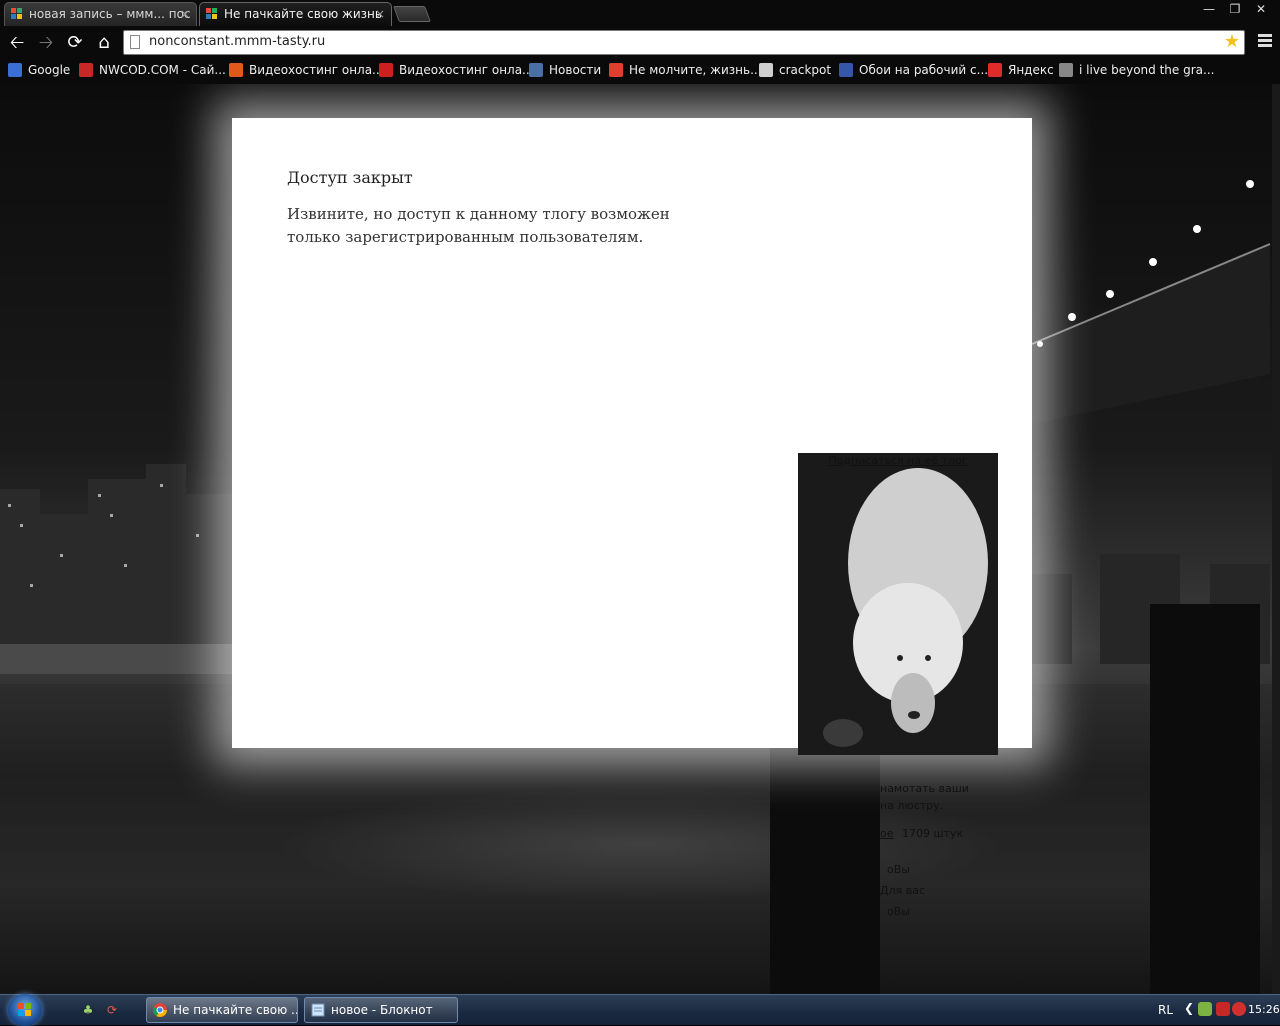  What do you see at coordinates (1276, 539) in the screenshot?
I see `page-scrollbar` at bounding box center [1276, 539].